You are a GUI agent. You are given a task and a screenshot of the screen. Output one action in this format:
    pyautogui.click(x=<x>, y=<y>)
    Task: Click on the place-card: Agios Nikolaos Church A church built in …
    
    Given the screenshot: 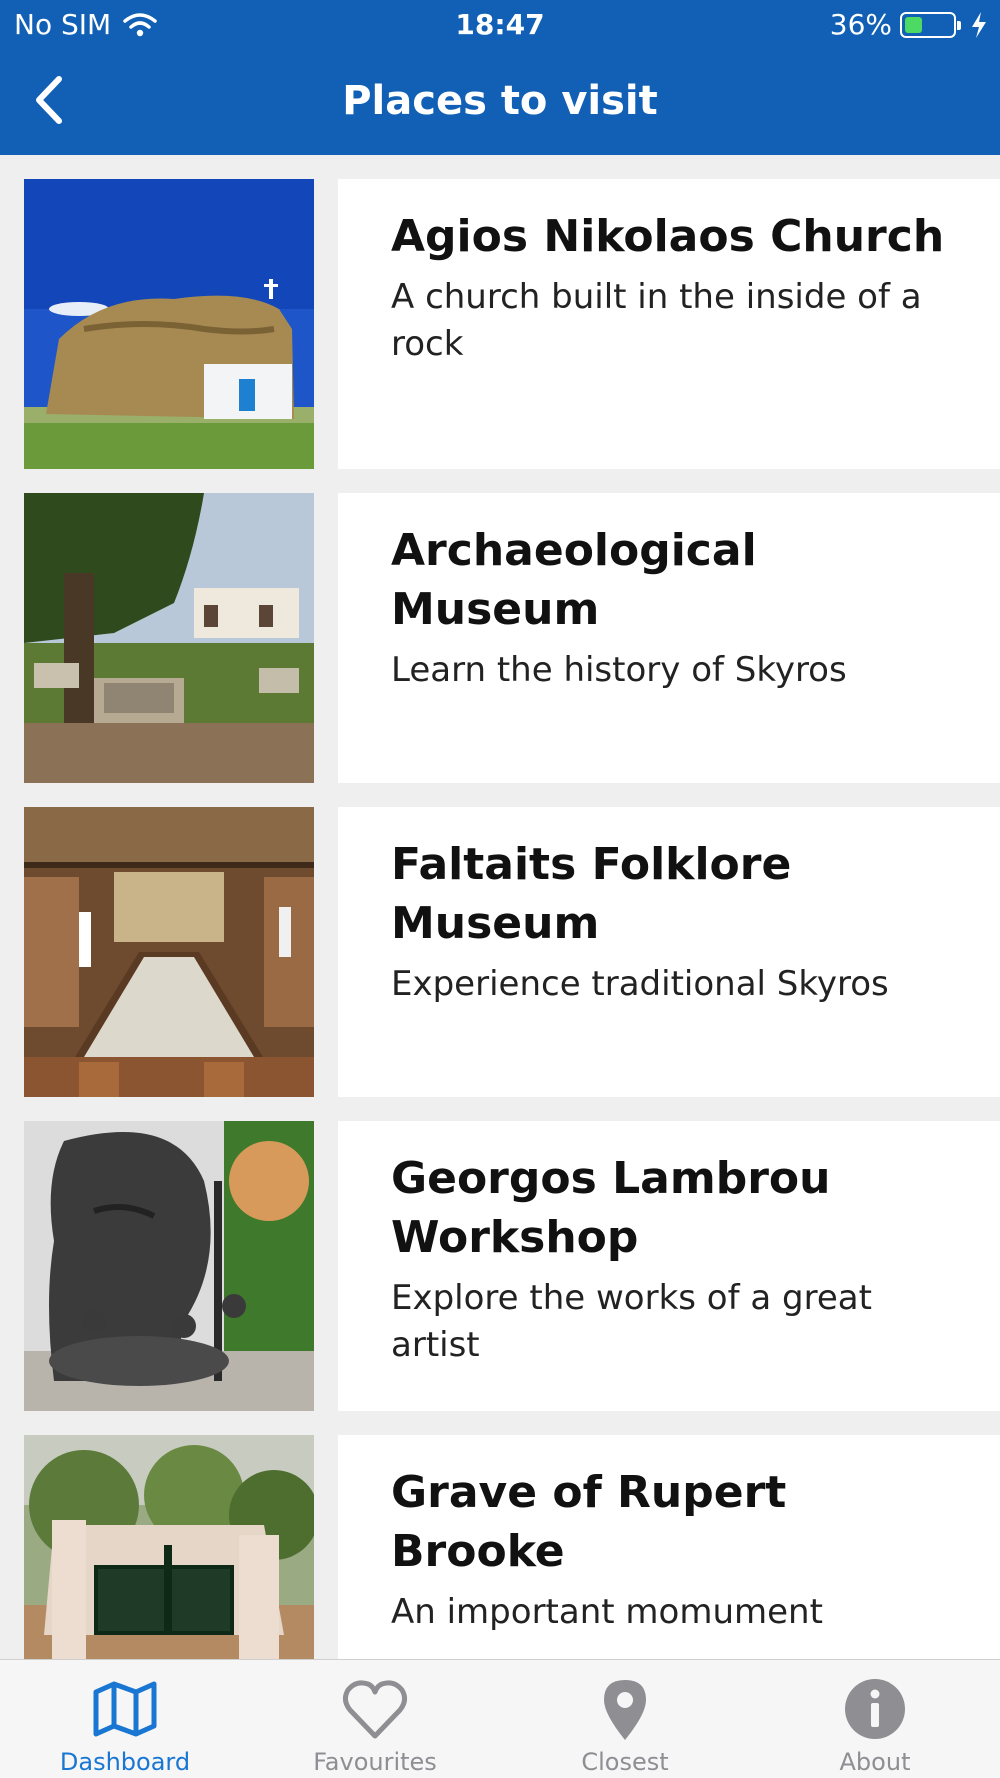 What is the action you would take?
    pyautogui.click(x=669, y=324)
    